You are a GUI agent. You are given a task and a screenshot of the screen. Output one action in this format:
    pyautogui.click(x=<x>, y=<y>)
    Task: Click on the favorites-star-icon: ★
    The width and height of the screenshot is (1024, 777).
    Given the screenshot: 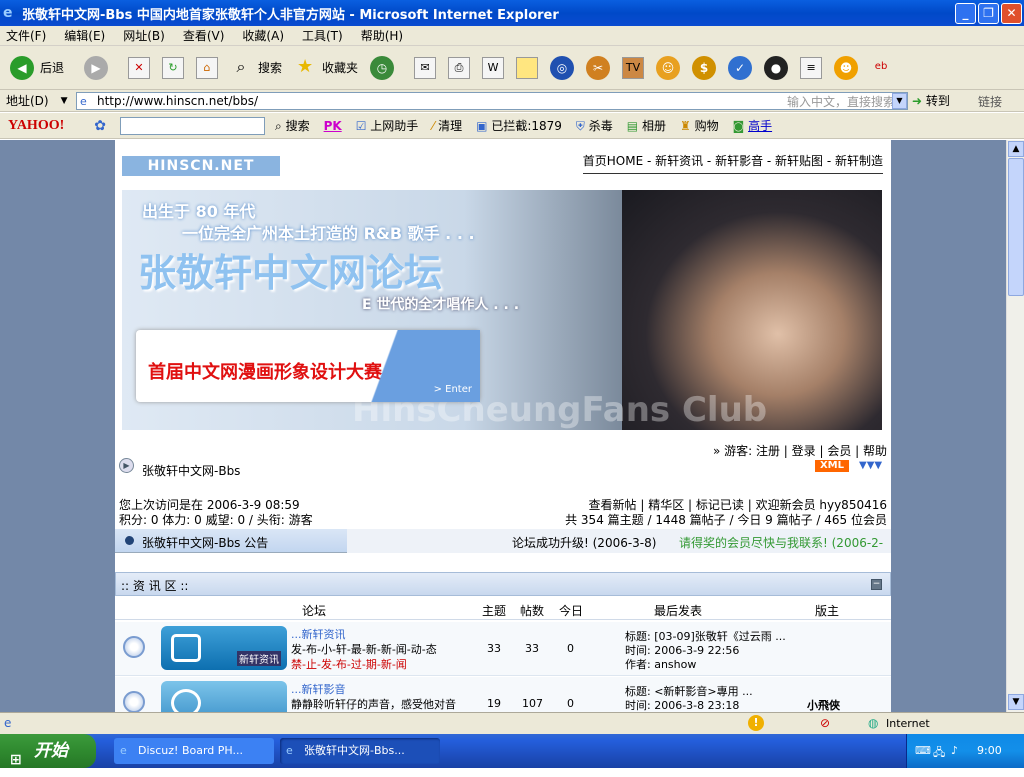 What is the action you would take?
    pyautogui.click(x=305, y=67)
    